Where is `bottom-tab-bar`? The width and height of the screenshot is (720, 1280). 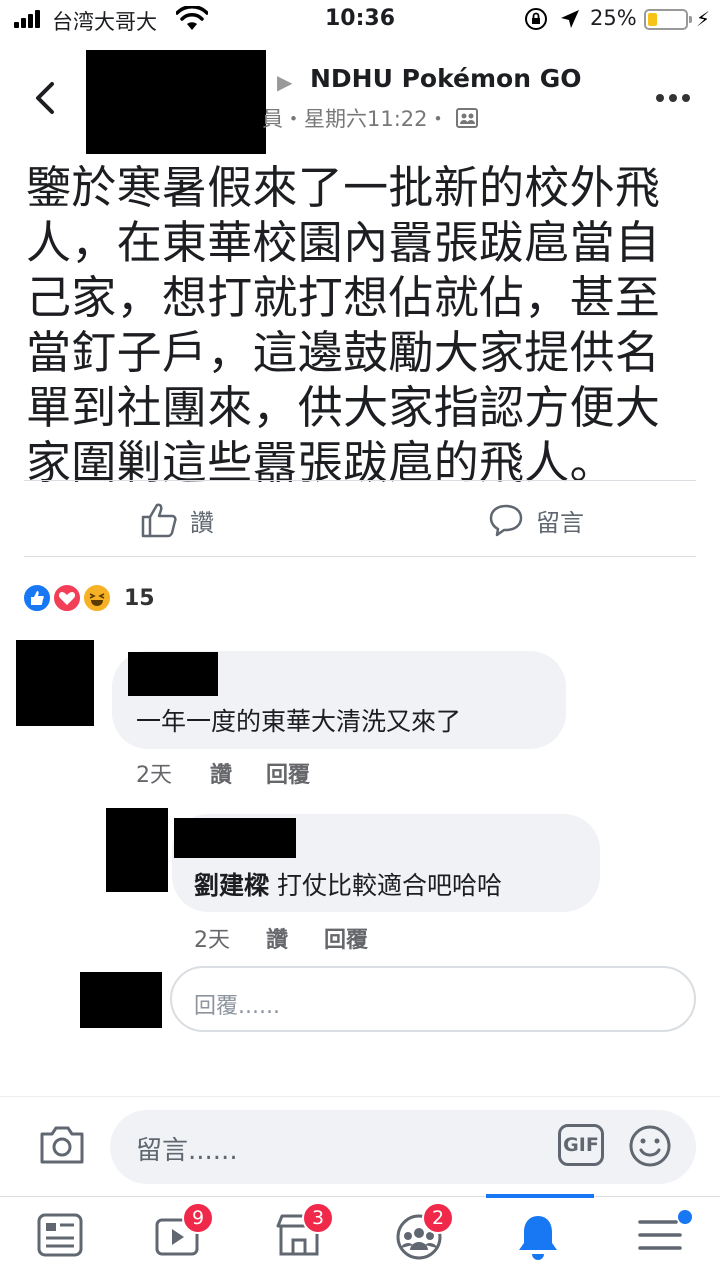 bottom-tab-bar is located at coordinates (360, 1238).